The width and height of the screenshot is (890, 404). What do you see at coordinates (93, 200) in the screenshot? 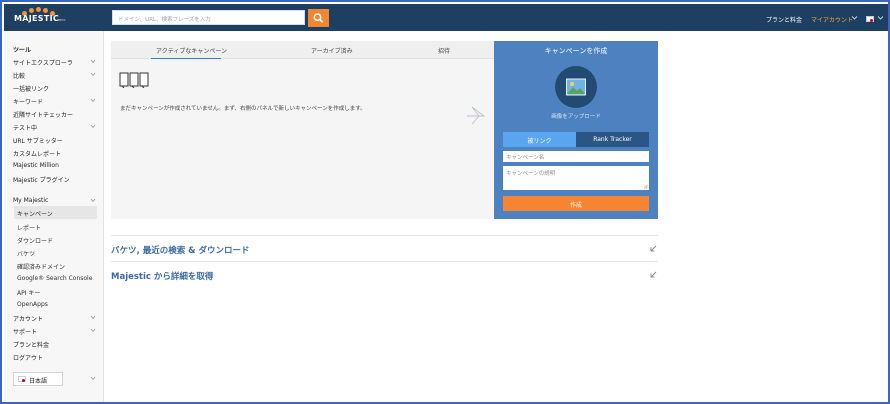
I see `chevron-up-icon` at bounding box center [93, 200].